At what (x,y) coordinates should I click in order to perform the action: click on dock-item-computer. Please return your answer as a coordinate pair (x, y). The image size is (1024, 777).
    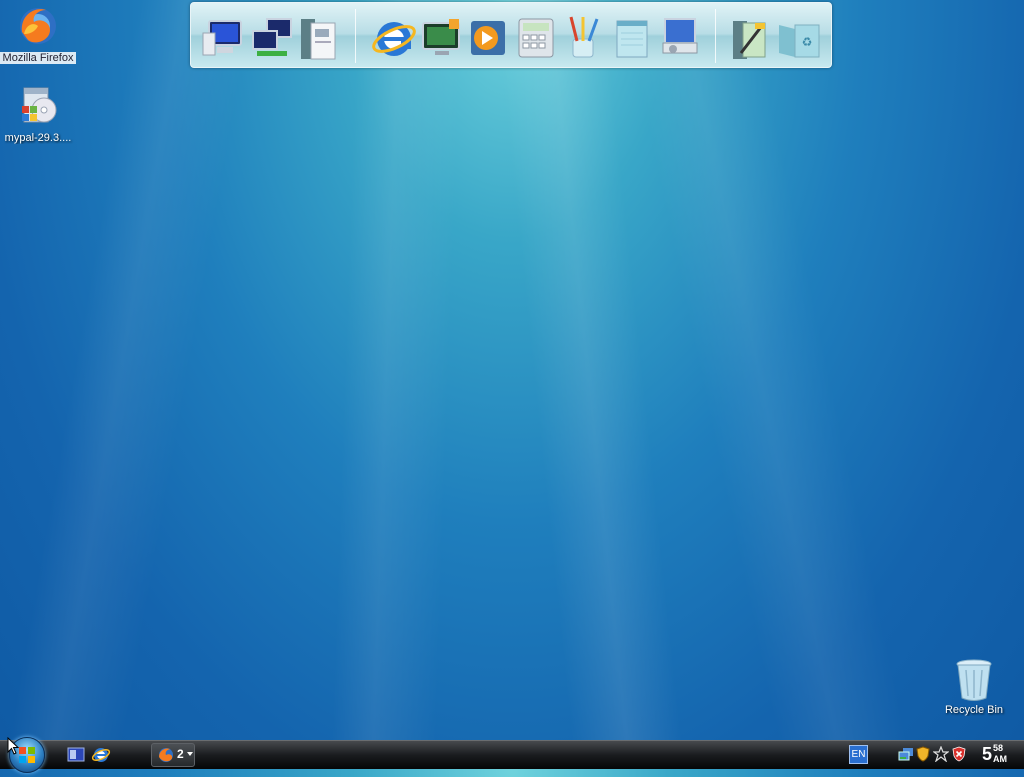
    Looking at the image, I should click on (222, 37).